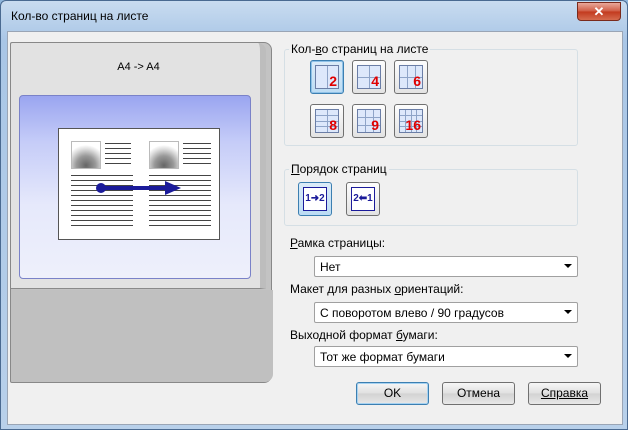  Describe the element at coordinates (599, 11) in the screenshot. I see `close-button: ✕` at that location.